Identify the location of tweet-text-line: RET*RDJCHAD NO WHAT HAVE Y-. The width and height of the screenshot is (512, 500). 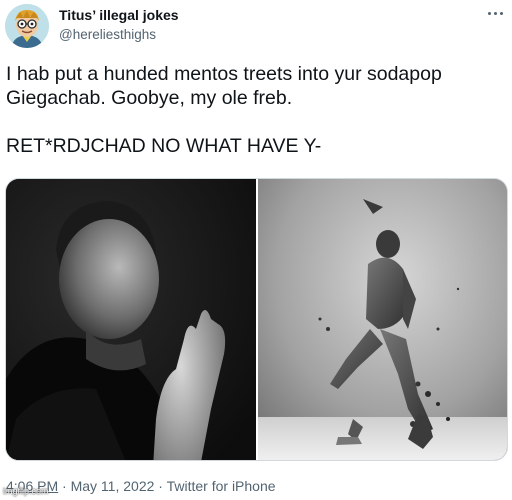
(164, 146).